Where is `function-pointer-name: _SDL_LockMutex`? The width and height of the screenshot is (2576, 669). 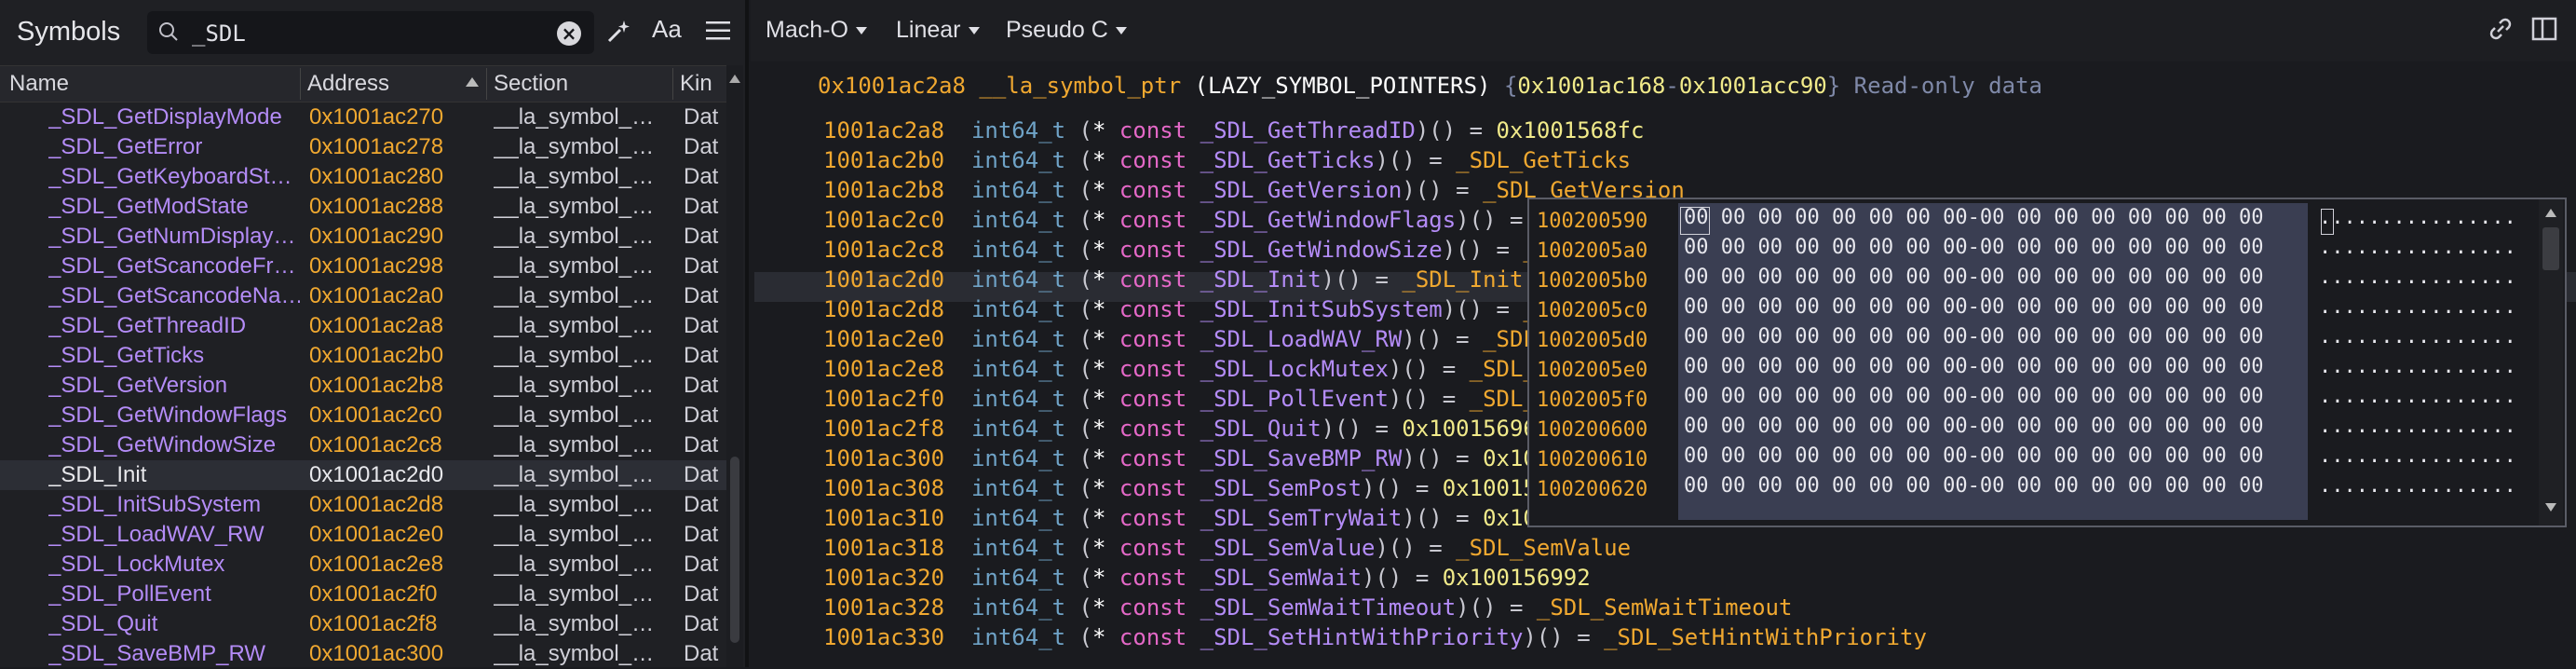
function-pointer-name: _SDL_LockMutex is located at coordinates (1294, 369).